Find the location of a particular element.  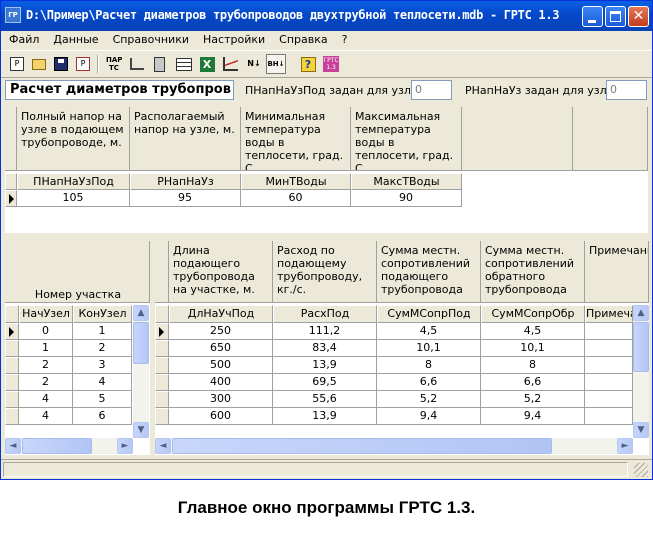

scroll-left-icon: ◄ is located at coordinates (13, 446).